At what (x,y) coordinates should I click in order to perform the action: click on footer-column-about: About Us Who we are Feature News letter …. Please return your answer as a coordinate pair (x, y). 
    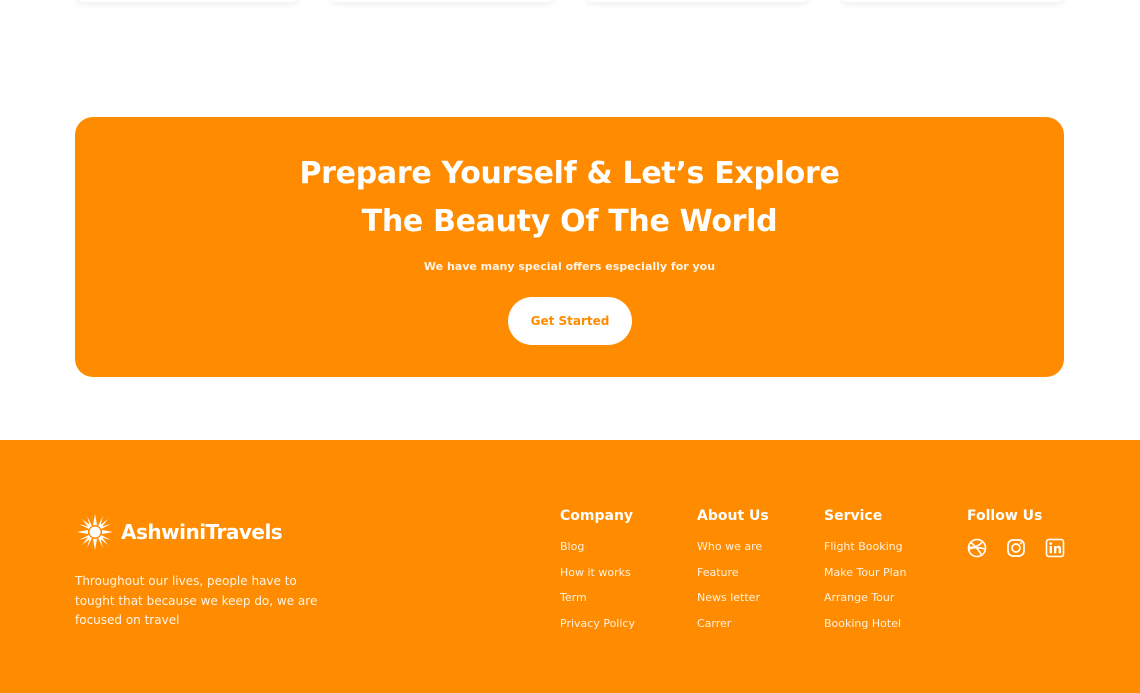
    Looking at the image, I should click on (733, 575).